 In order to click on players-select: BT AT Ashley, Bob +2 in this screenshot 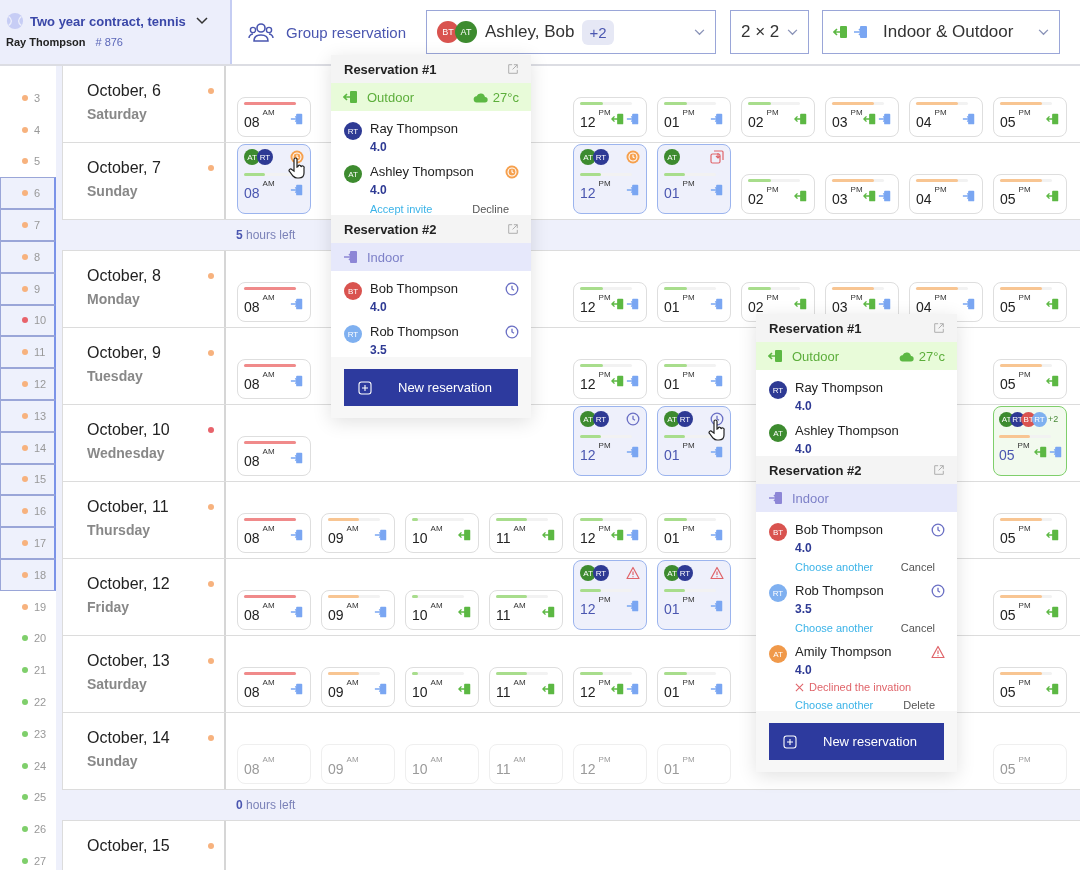, I will do `click(571, 32)`.